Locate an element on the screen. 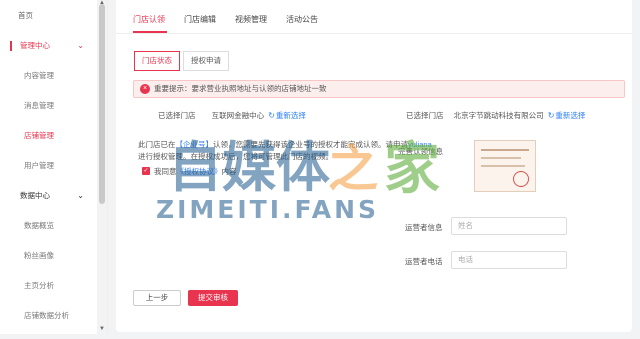 This screenshot has height=339, width=640. scroll-down-icon: ▼ is located at coordinates (102, 329).